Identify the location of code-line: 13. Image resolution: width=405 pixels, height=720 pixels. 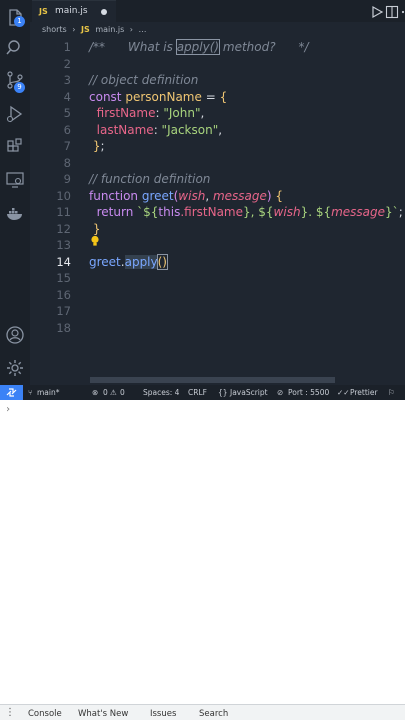
(217, 245).